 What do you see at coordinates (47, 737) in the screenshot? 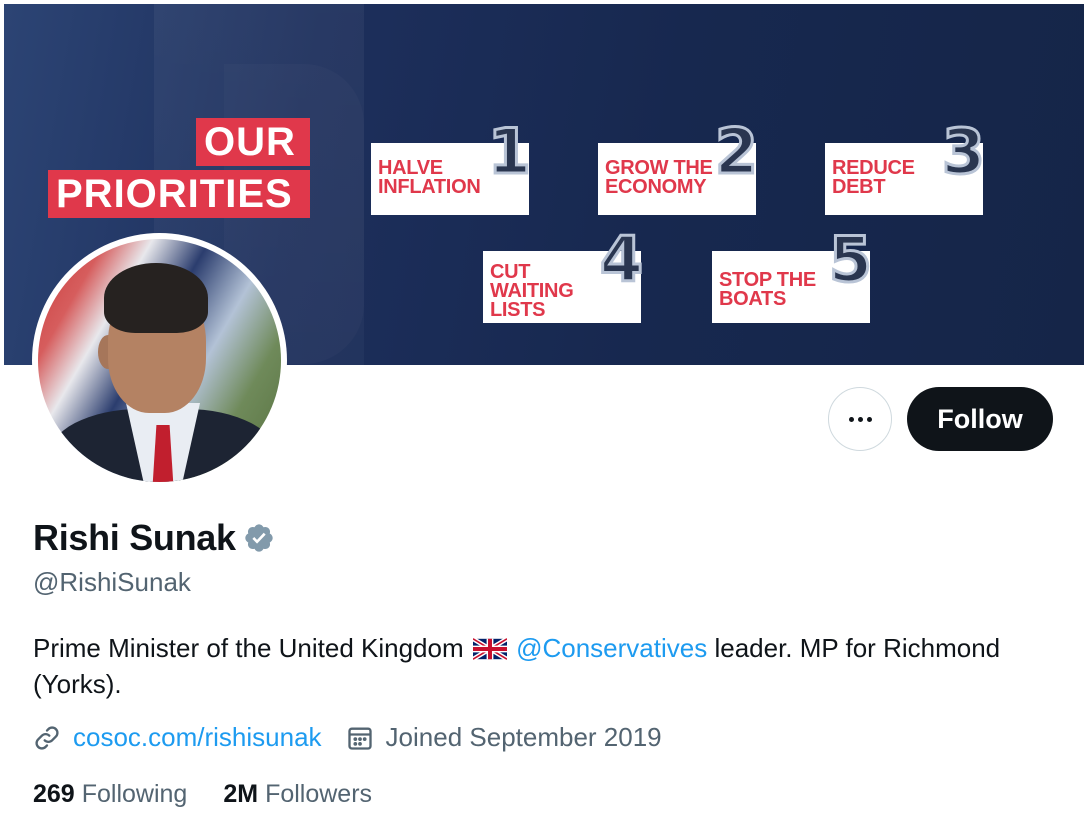
I see `link-icon` at bounding box center [47, 737].